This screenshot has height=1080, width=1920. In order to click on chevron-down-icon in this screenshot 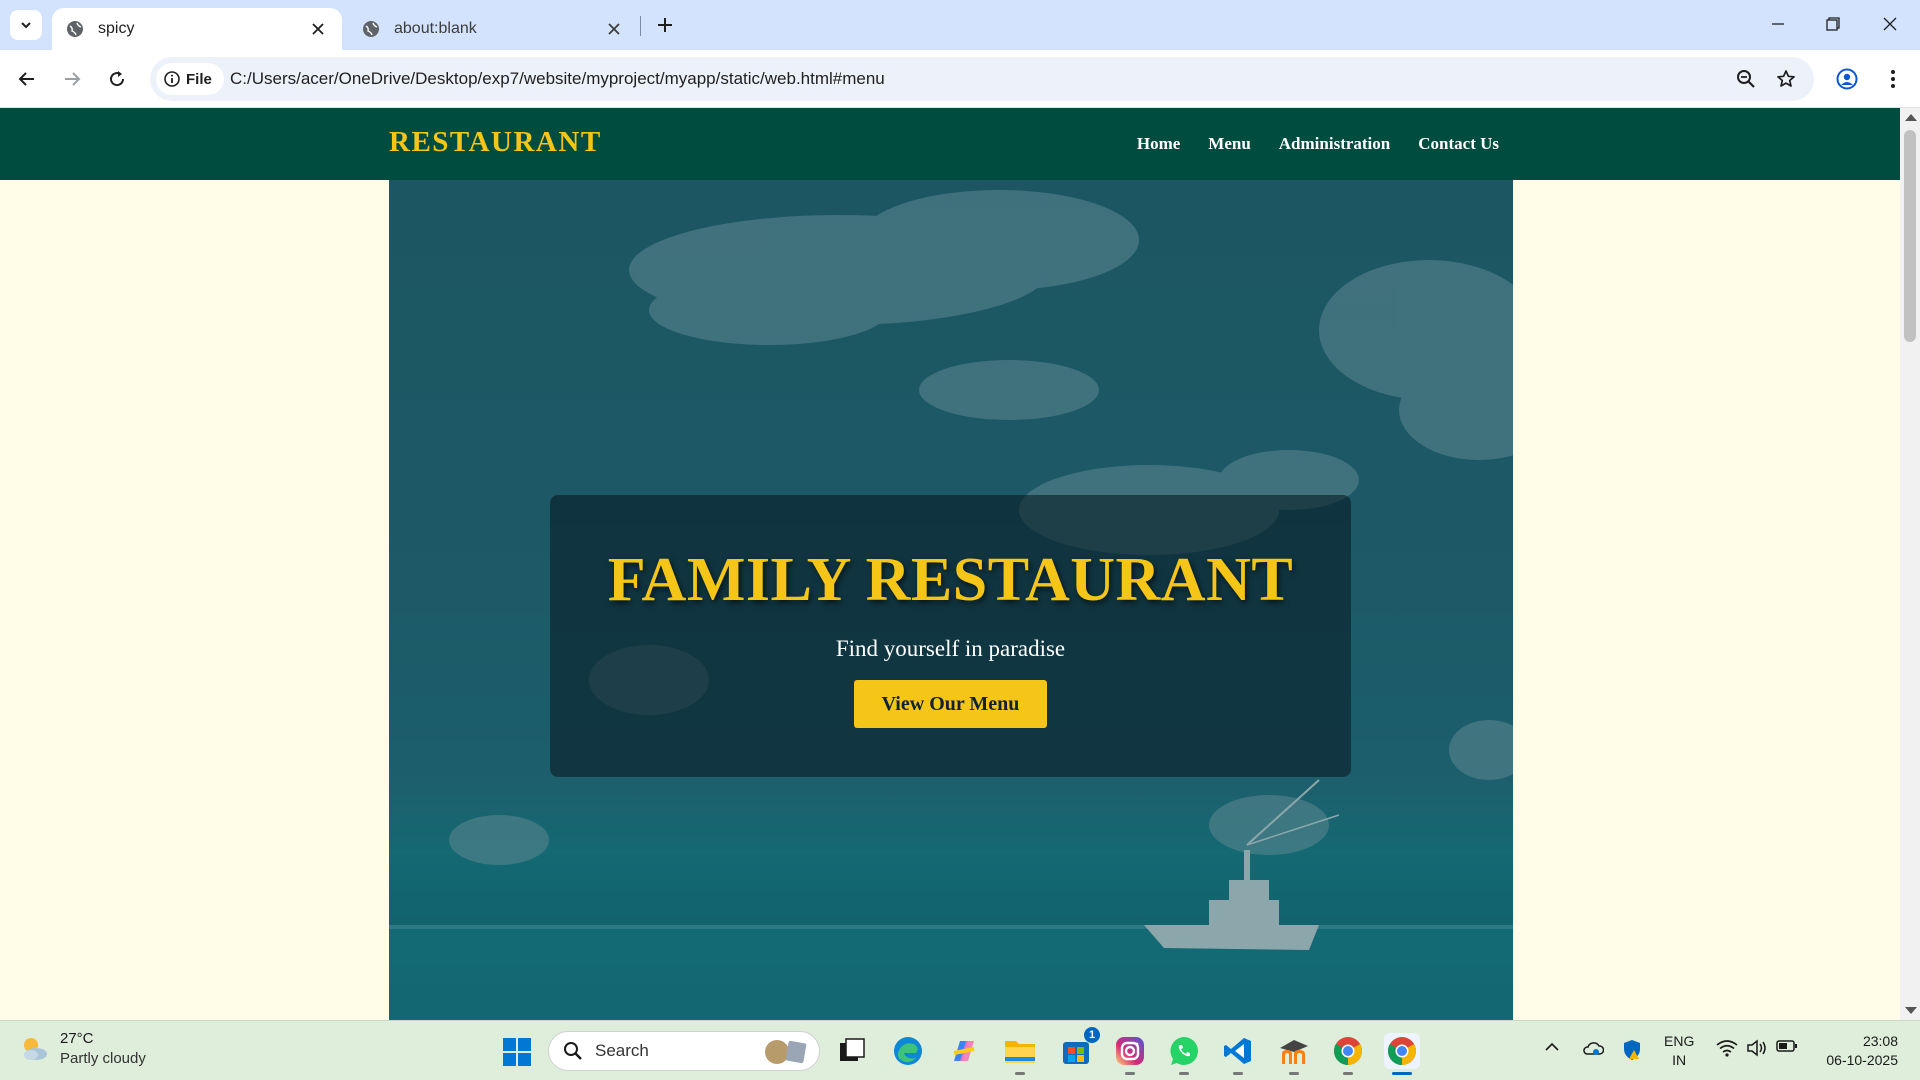, I will do `click(26, 25)`.